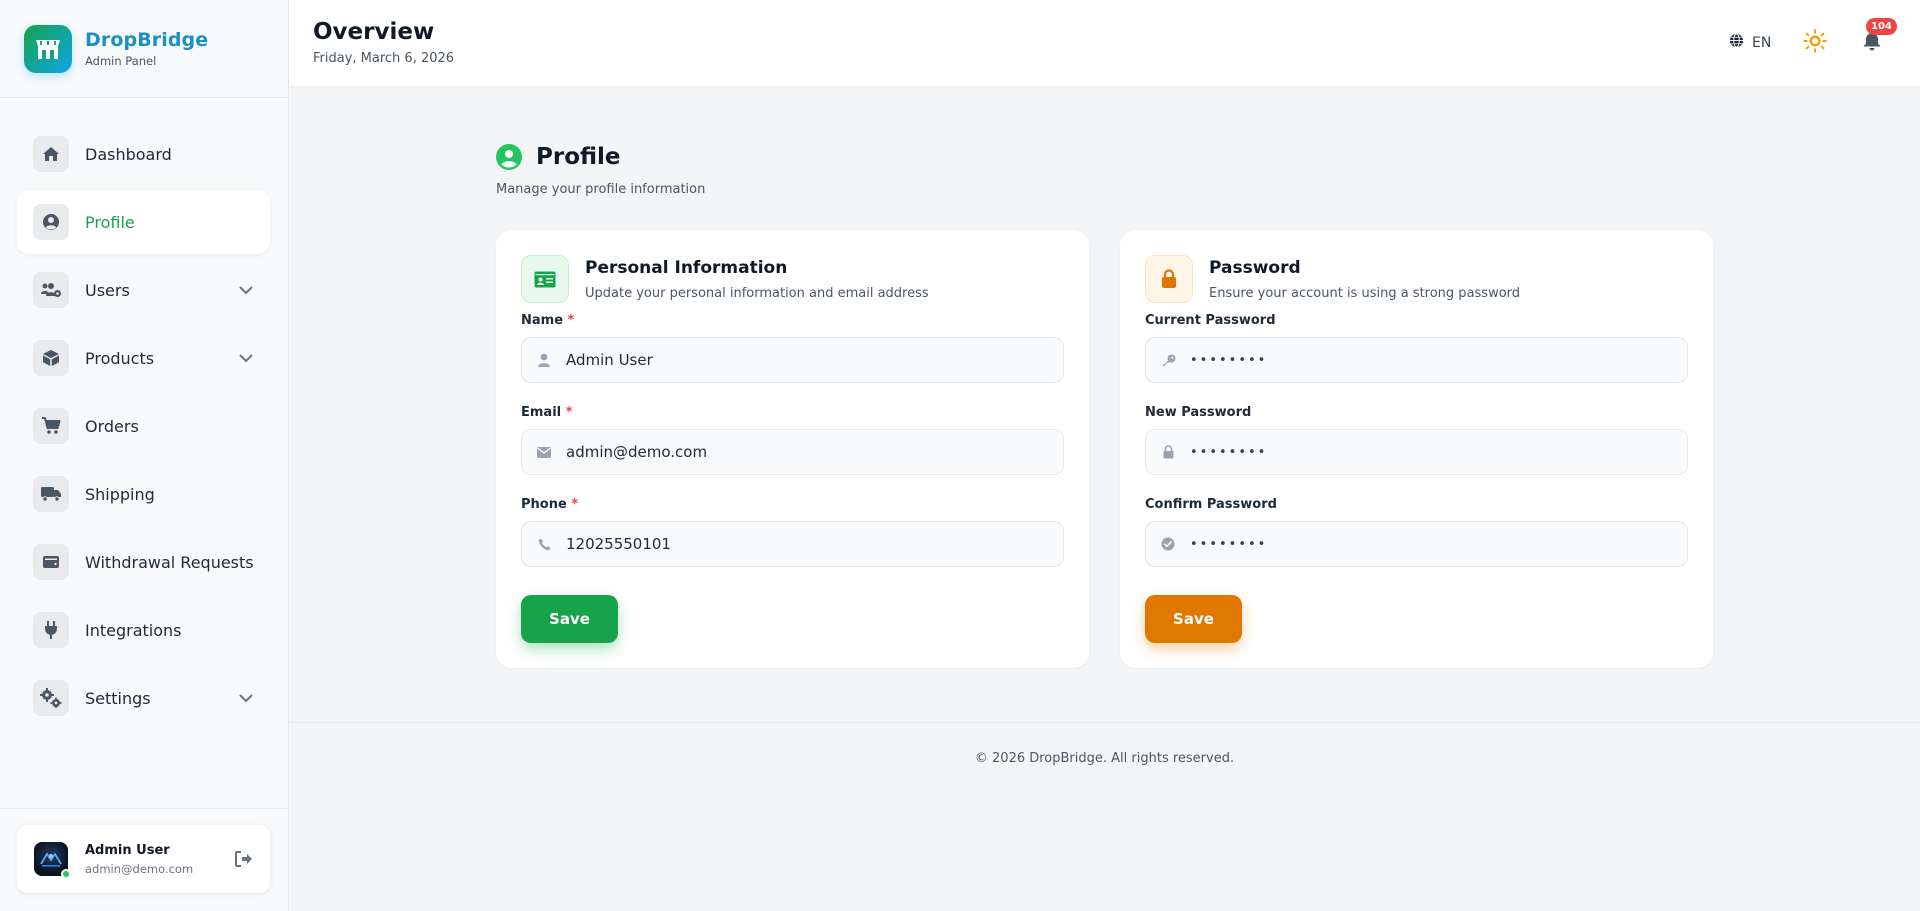  What do you see at coordinates (578, 157) in the screenshot?
I see `page-title: Profile` at bounding box center [578, 157].